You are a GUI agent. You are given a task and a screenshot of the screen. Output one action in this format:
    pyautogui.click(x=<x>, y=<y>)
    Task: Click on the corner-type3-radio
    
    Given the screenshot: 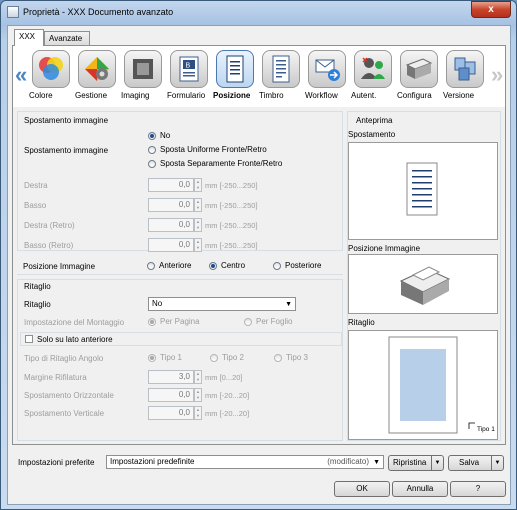 What is the action you would take?
    pyautogui.click(x=278, y=358)
    